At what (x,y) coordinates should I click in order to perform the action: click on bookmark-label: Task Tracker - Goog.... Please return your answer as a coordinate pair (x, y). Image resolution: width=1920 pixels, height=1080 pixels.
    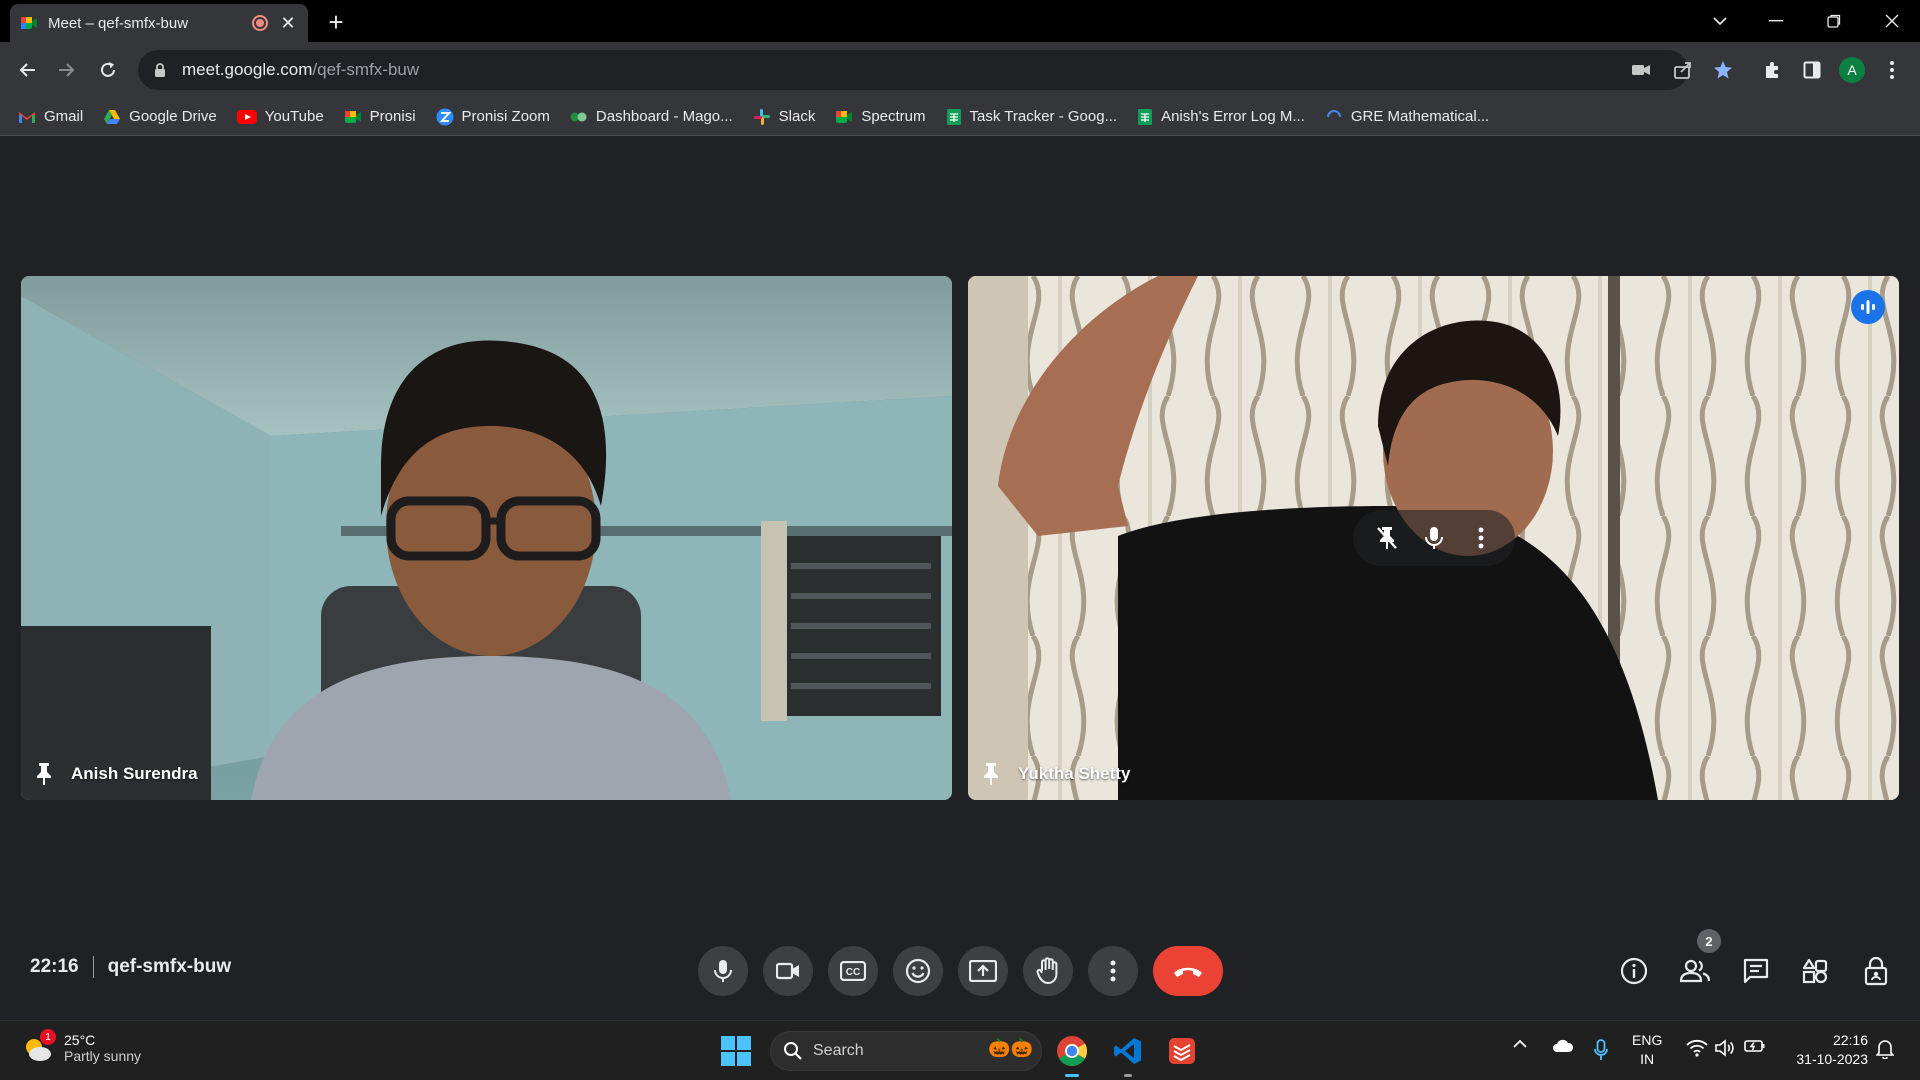
    Looking at the image, I should click on (1043, 116).